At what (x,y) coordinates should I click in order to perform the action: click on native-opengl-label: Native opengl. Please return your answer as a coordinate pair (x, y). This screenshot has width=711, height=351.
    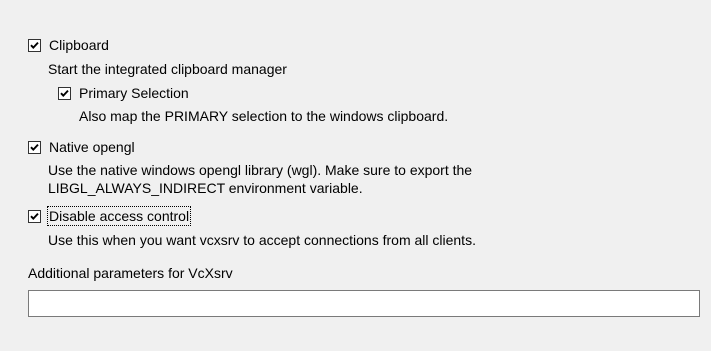
    Looking at the image, I should click on (92, 147).